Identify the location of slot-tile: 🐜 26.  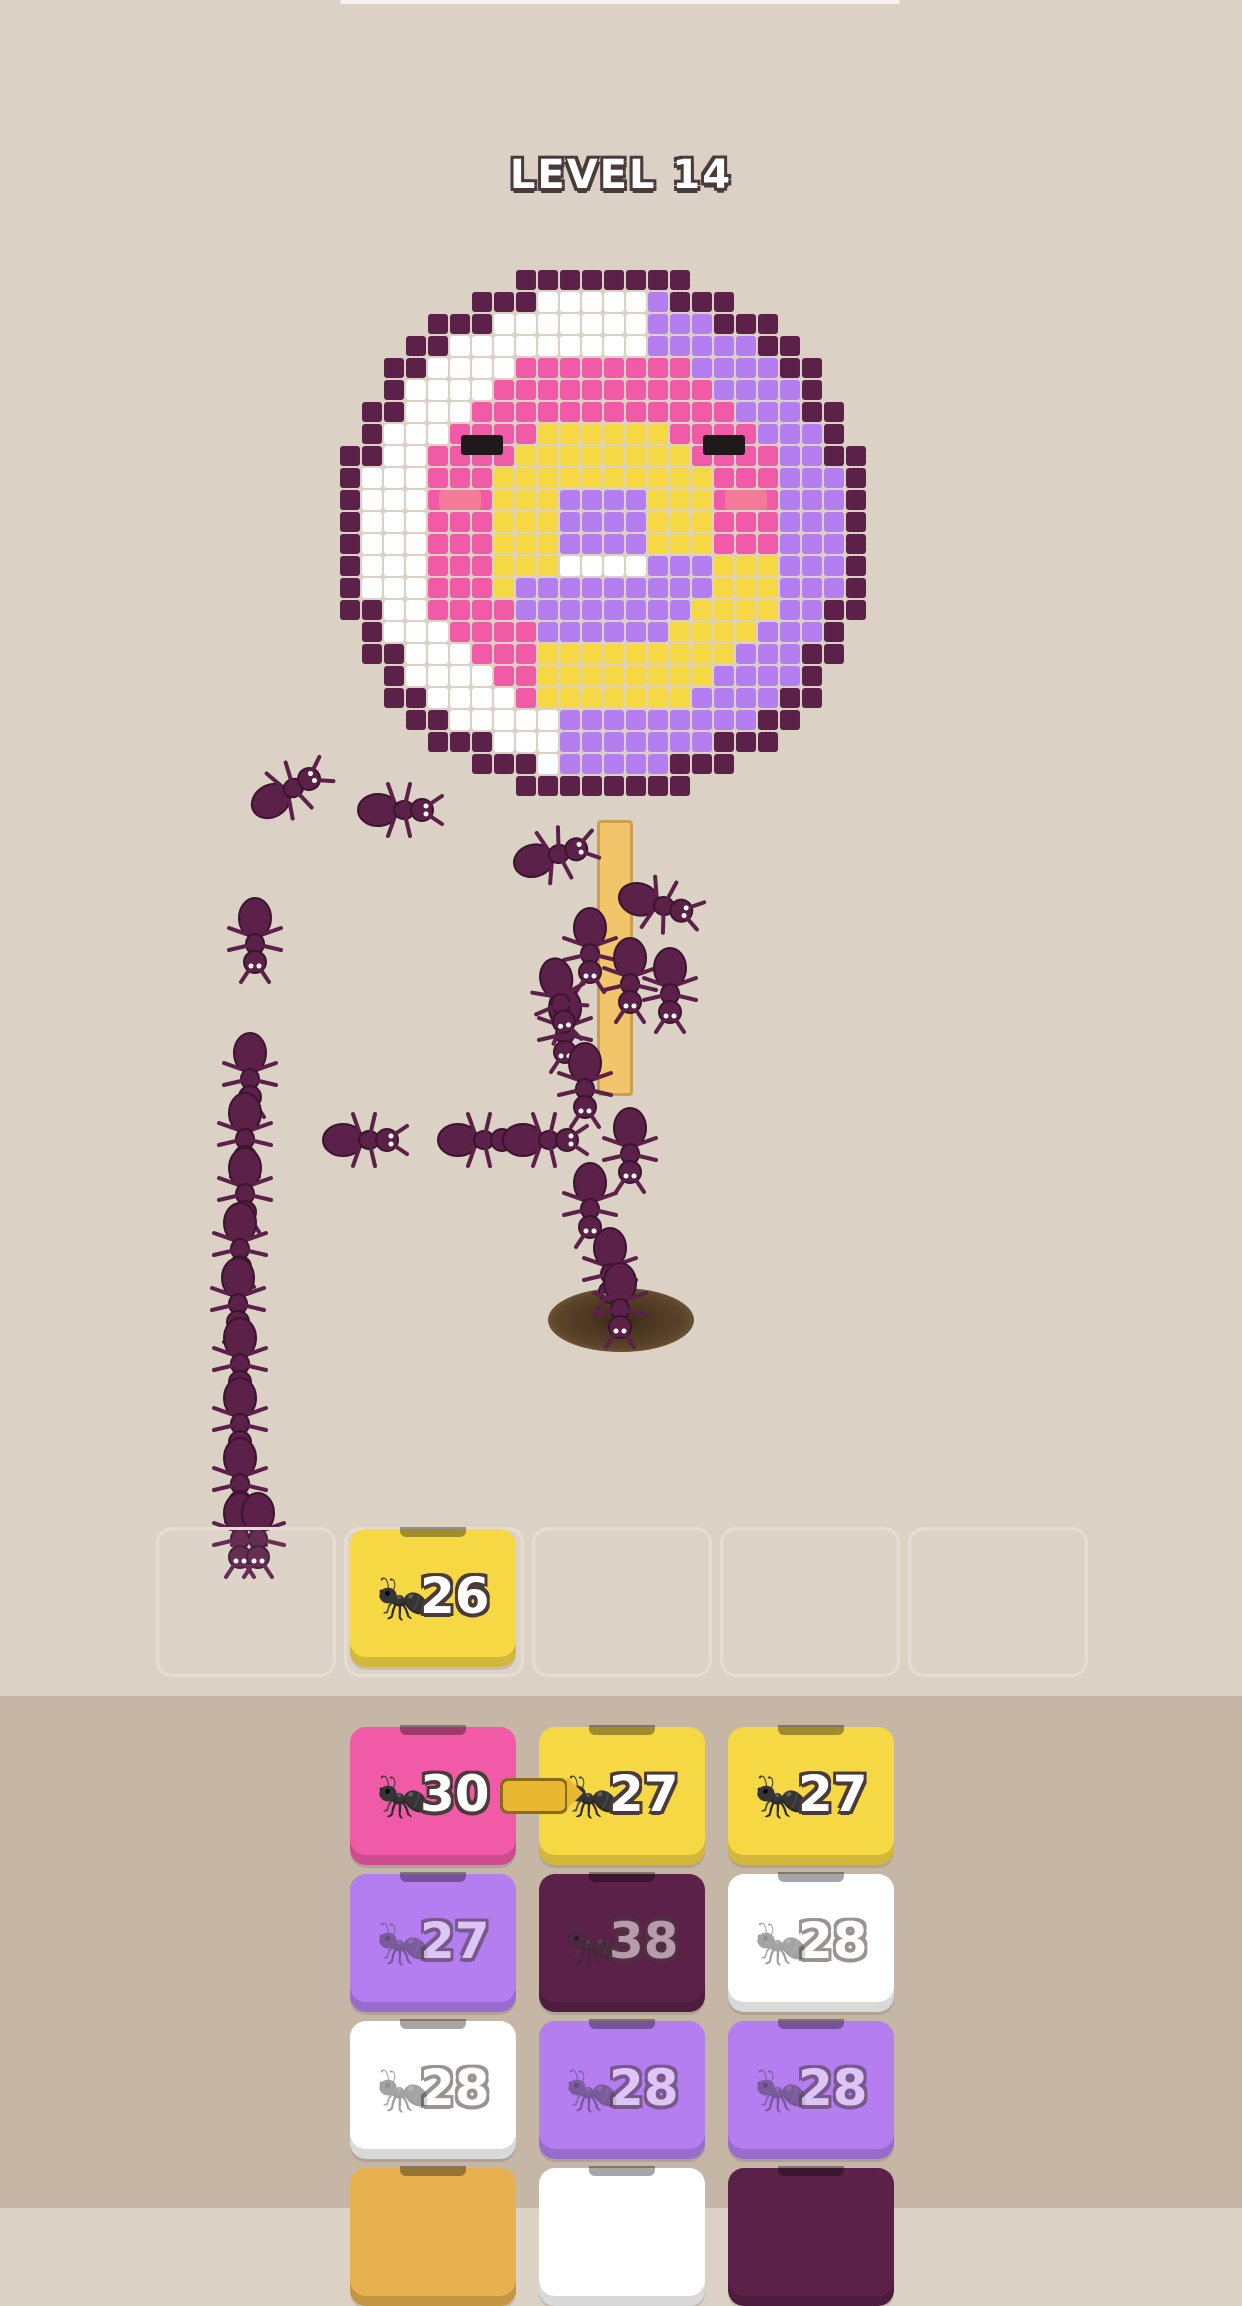
(433, 1597).